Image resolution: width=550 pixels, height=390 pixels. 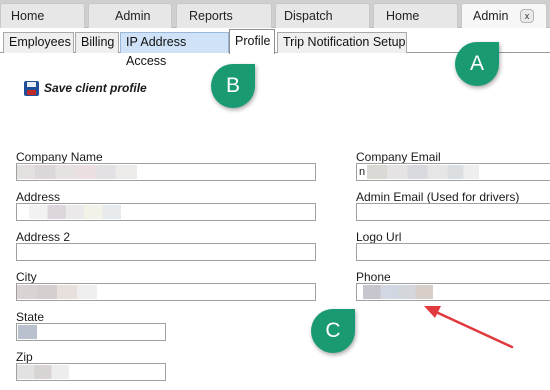 I want to click on tab-employees: Employees, so click(x=38, y=42).